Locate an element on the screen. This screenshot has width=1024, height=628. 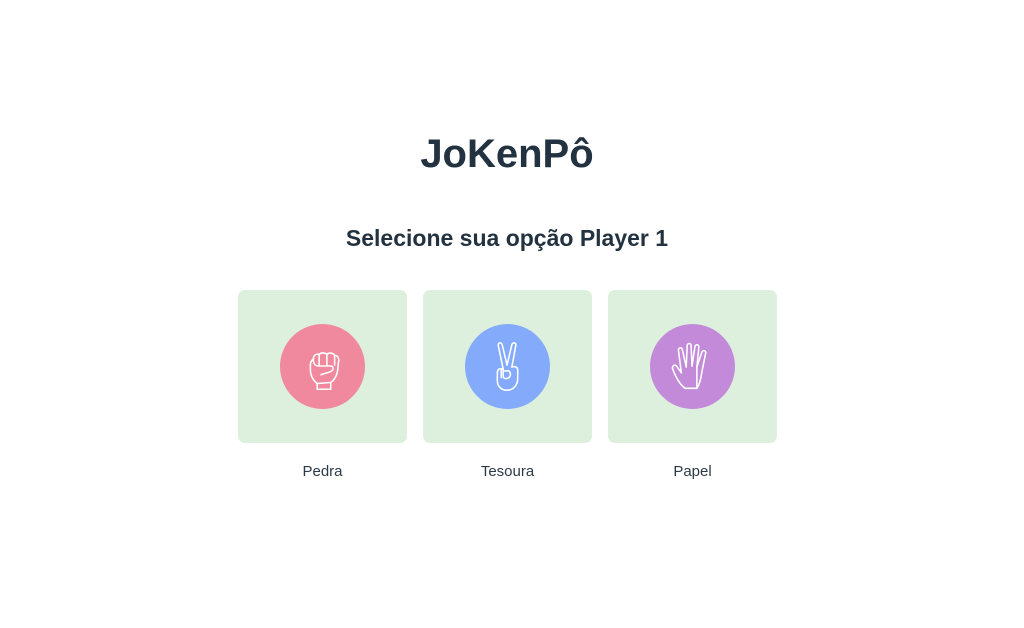
peace-hand-icon is located at coordinates (507, 366).